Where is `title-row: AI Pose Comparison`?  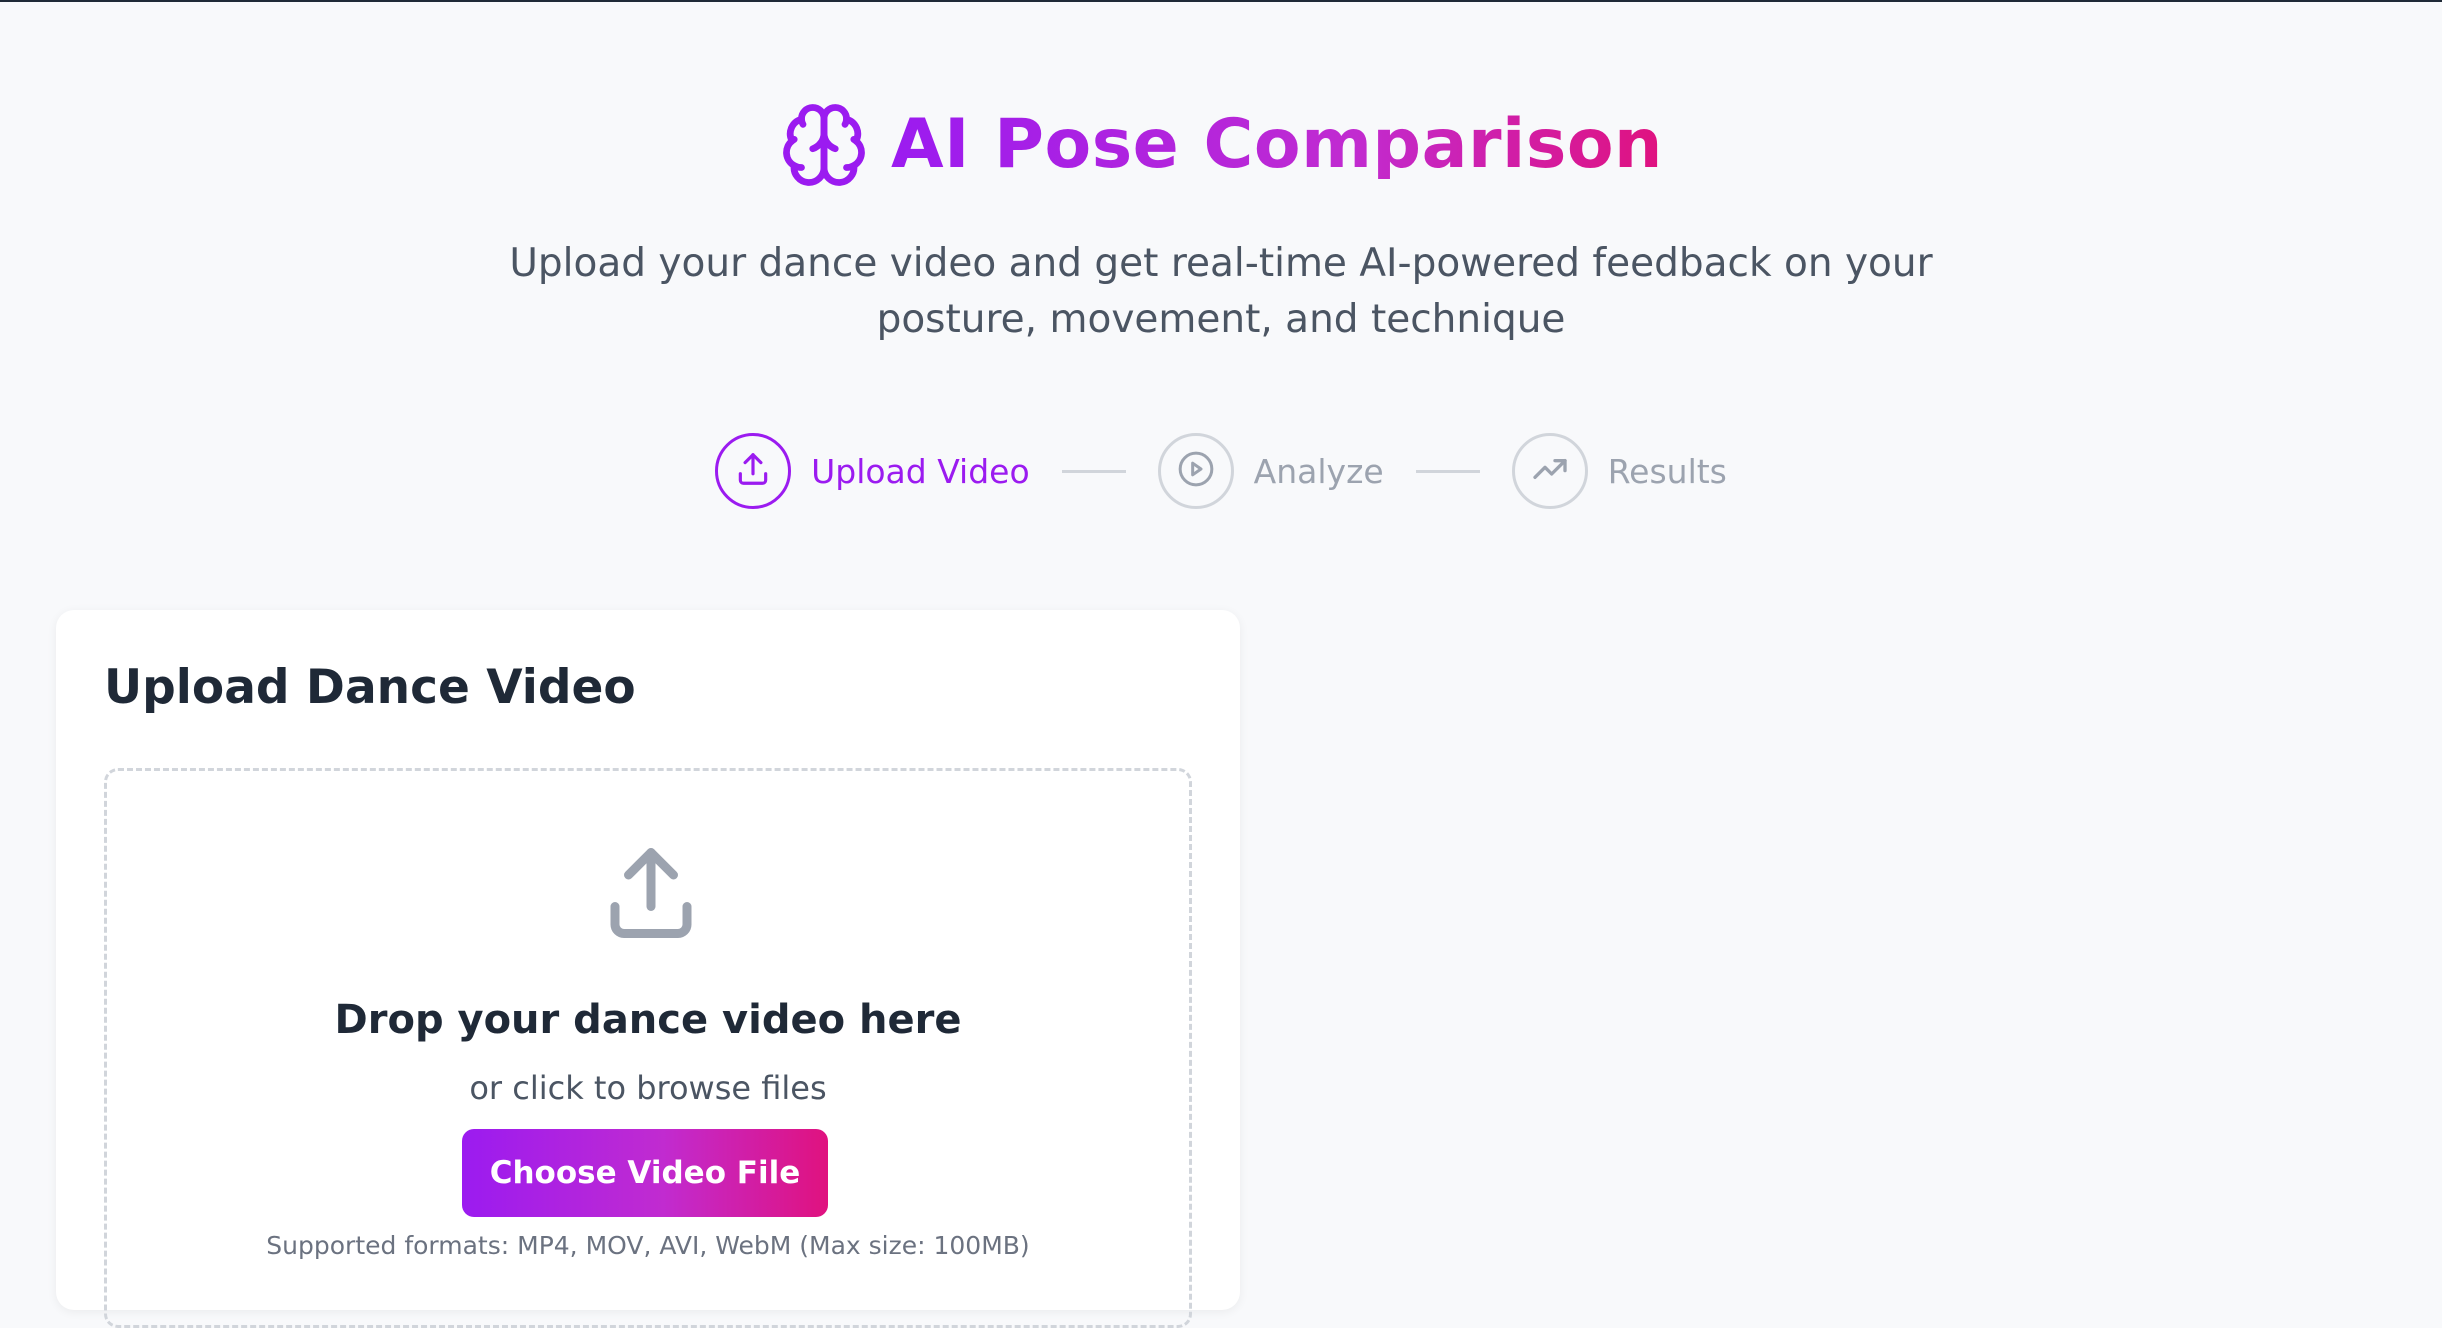 title-row: AI Pose Comparison is located at coordinates (1221, 145).